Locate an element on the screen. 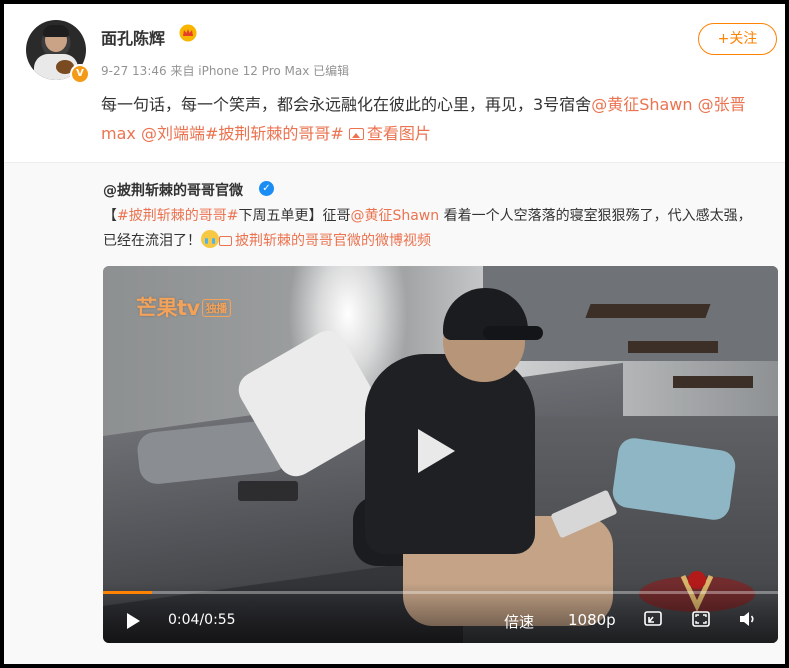 Image resolution: width=789 pixels, height=668 pixels. mango-tv-logo: 芒果tv 独播 is located at coordinates (183, 307).